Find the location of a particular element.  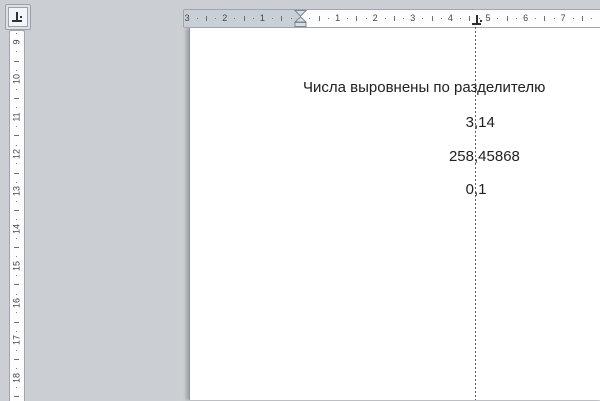

h-ruler-number: 6 is located at coordinates (526, 18).